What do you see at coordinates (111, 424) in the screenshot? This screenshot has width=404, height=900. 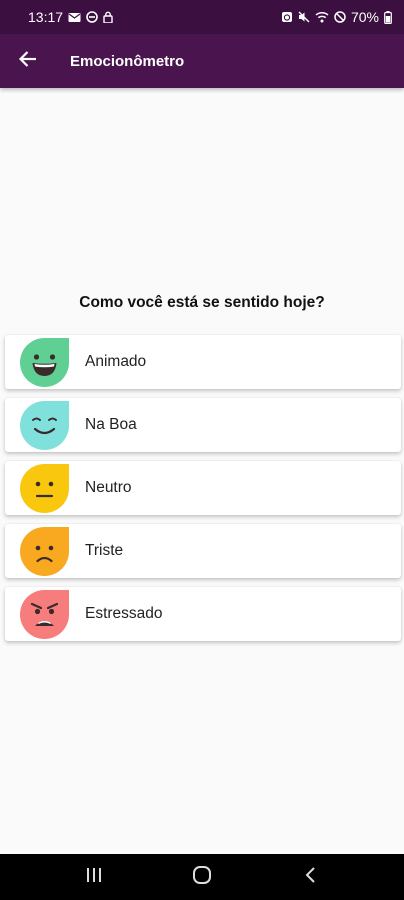 I see `mood-label: Na Boa` at bounding box center [111, 424].